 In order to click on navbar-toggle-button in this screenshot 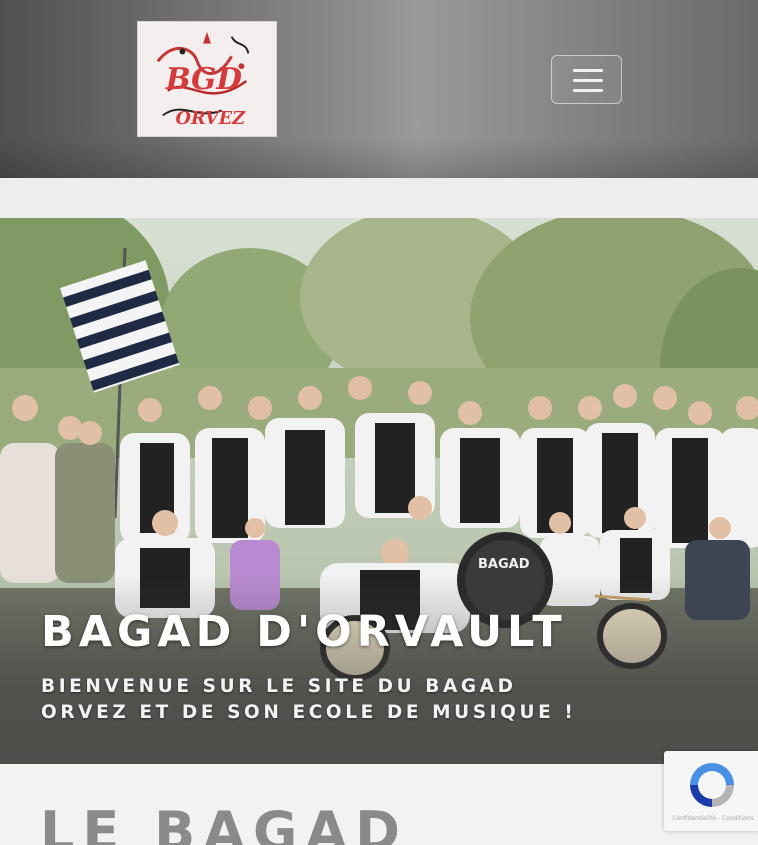, I will do `click(586, 79)`.